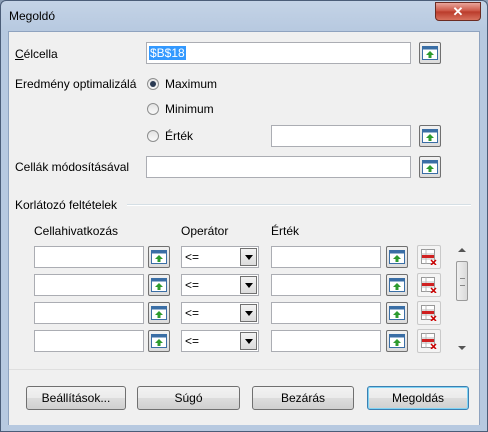 This screenshot has height=432, width=488. I want to click on changing-cells-shrink-button, so click(430, 167).